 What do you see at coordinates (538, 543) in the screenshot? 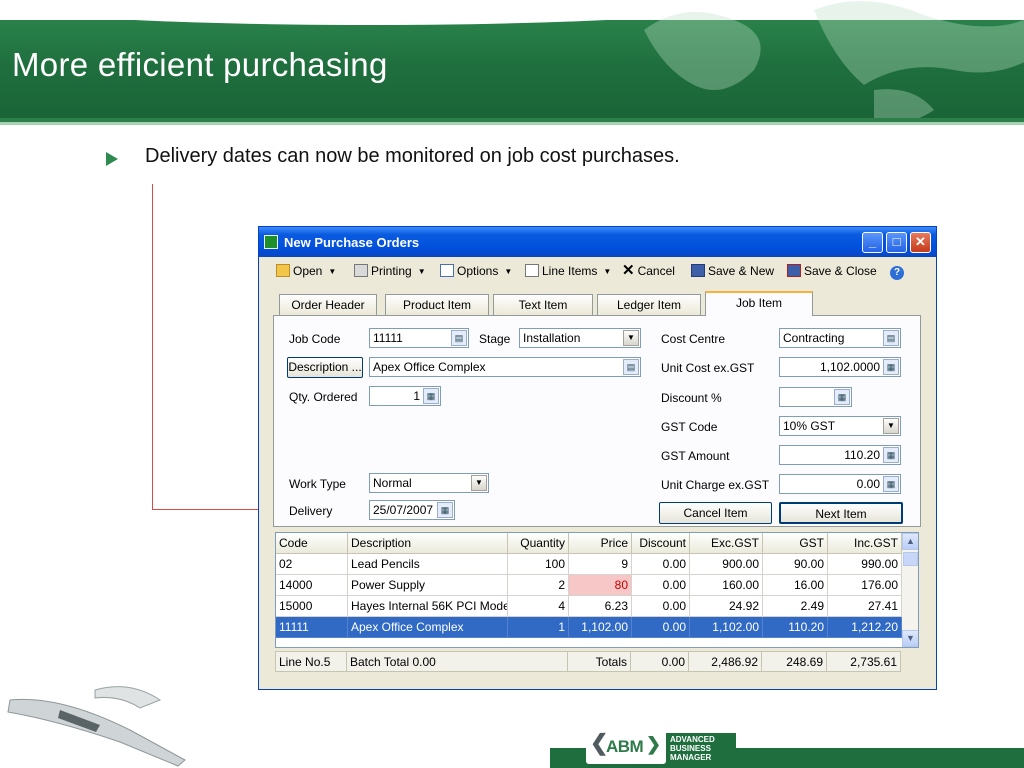
I see `col-quantity-header: Quantity` at bounding box center [538, 543].